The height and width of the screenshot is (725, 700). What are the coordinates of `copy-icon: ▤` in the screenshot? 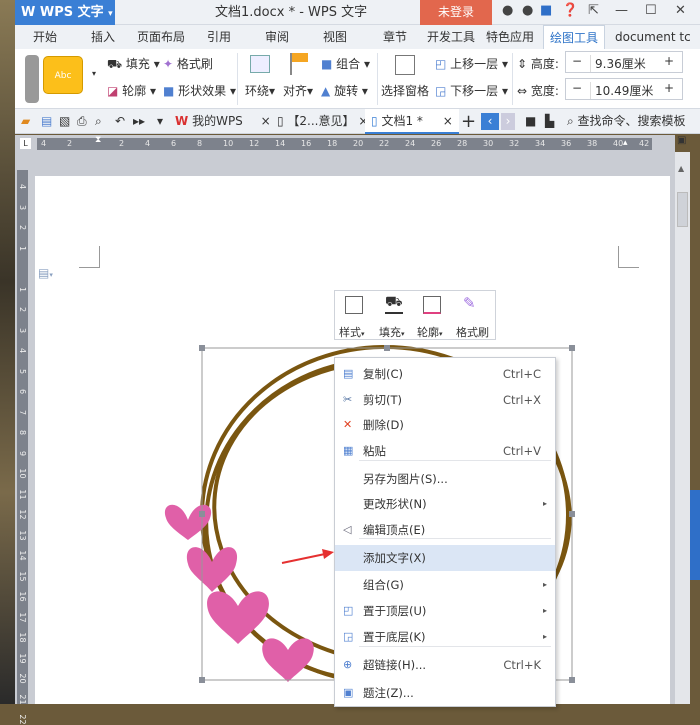 It's located at (348, 373).